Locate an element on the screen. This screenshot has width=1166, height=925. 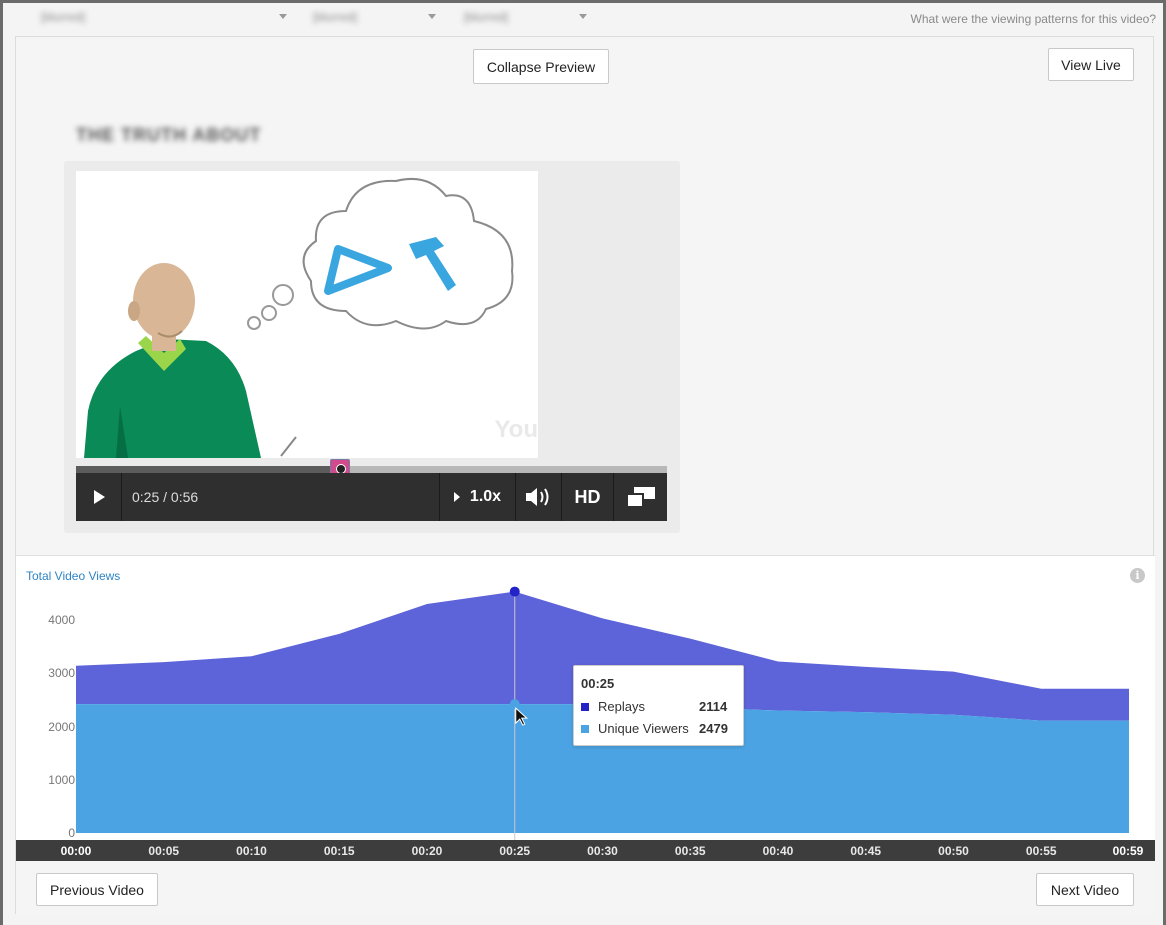
youtube-watermark: You is located at coordinates (516, 429).